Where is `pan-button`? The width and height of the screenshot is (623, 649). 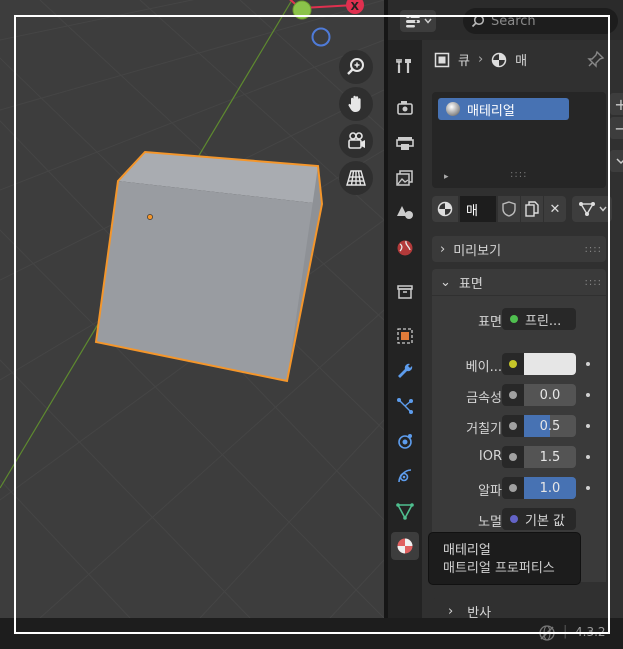 pan-button is located at coordinates (356, 104).